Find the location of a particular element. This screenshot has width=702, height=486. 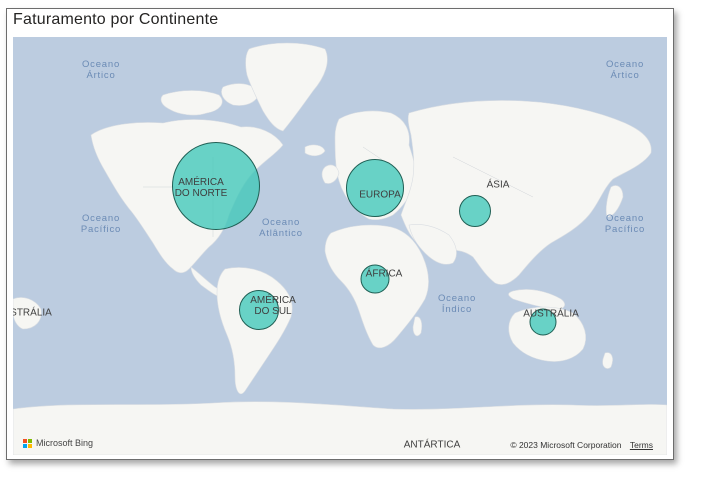

terms-link: Terms is located at coordinates (641, 445).